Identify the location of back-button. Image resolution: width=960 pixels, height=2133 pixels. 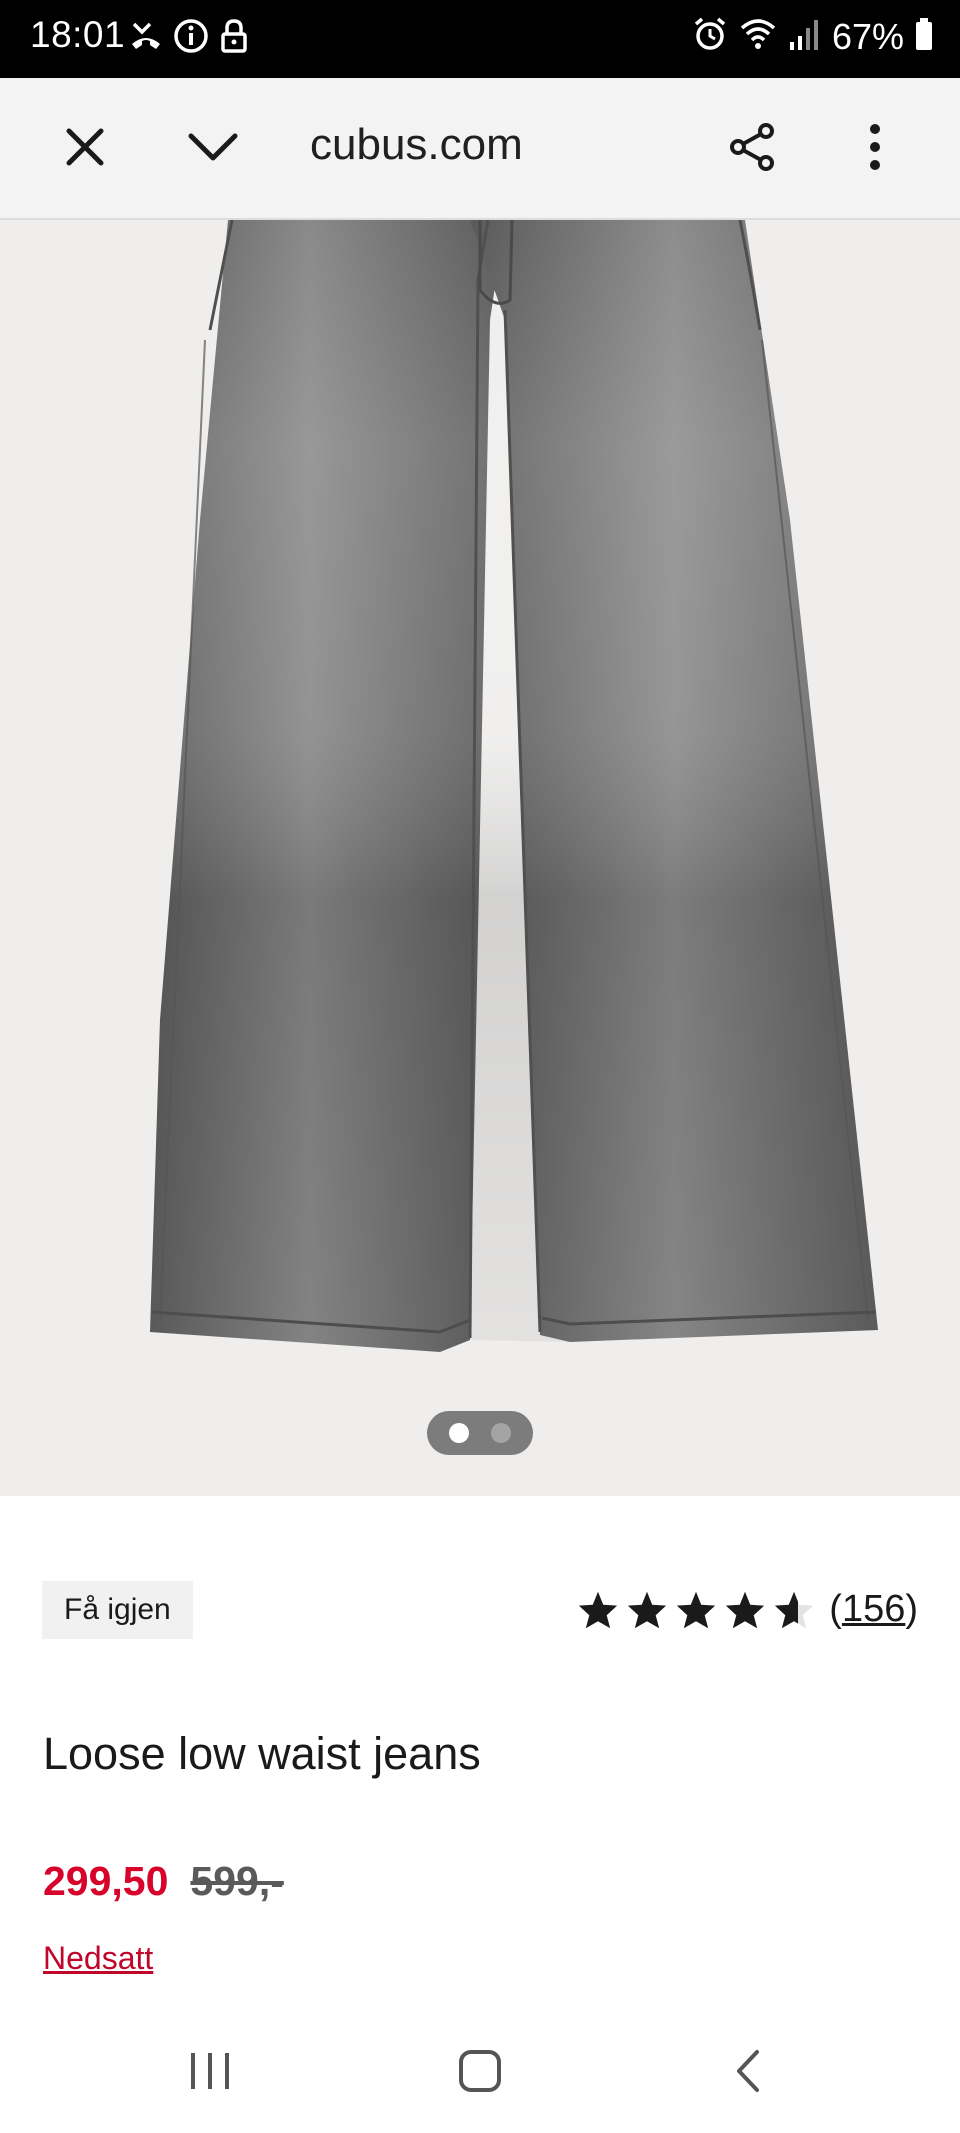
(748, 2073).